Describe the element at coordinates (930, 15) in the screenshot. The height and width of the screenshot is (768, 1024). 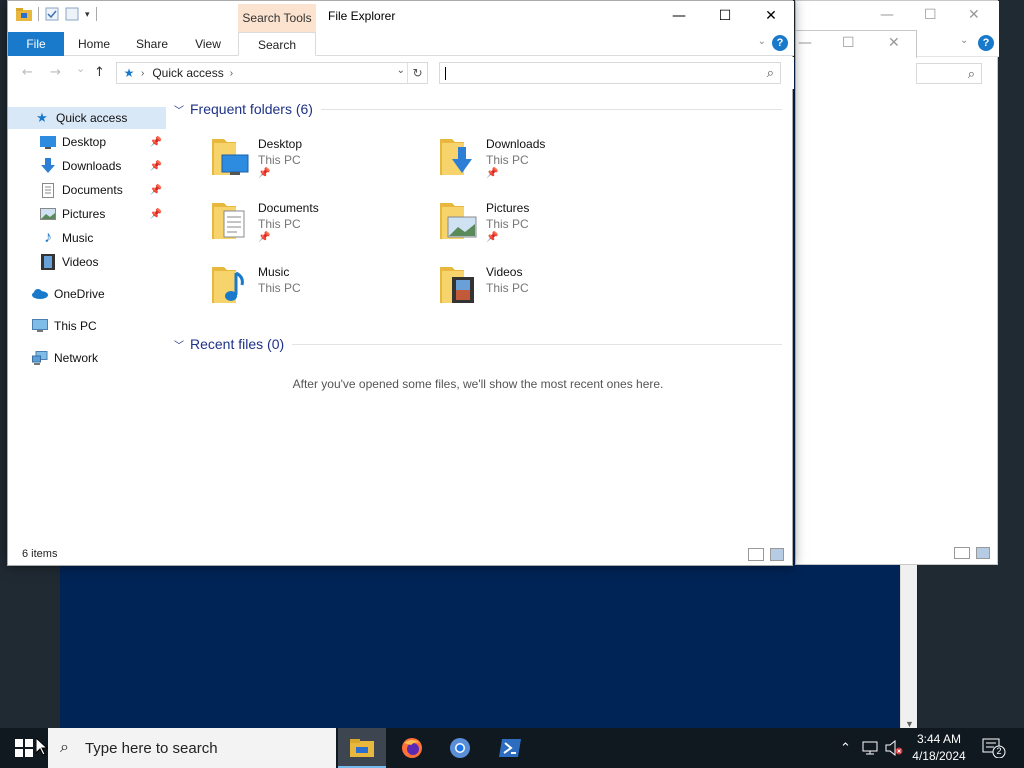
I see `background-maximize-icon: ☐` at that location.